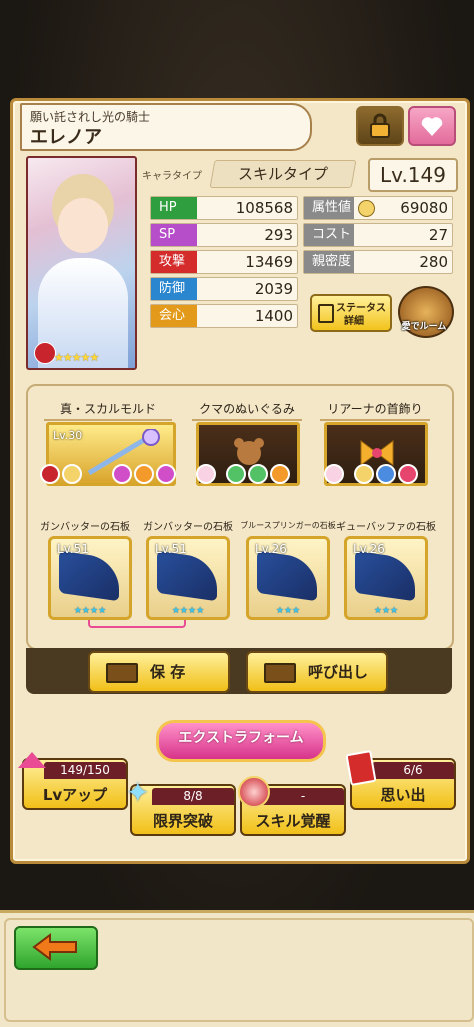 This screenshot has height=1027, width=474. Describe the element at coordinates (378, 208) in the screenshot. I see `stat-attribute: 属性値 69080` at that location.